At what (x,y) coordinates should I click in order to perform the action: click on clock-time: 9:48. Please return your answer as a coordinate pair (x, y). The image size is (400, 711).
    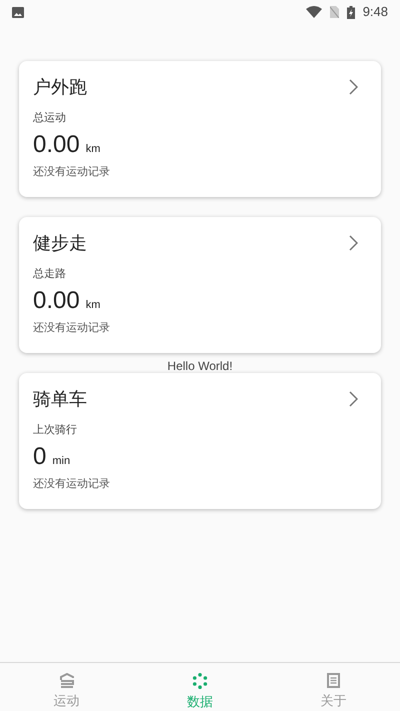
    Looking at the image, I should click on (375, 12).